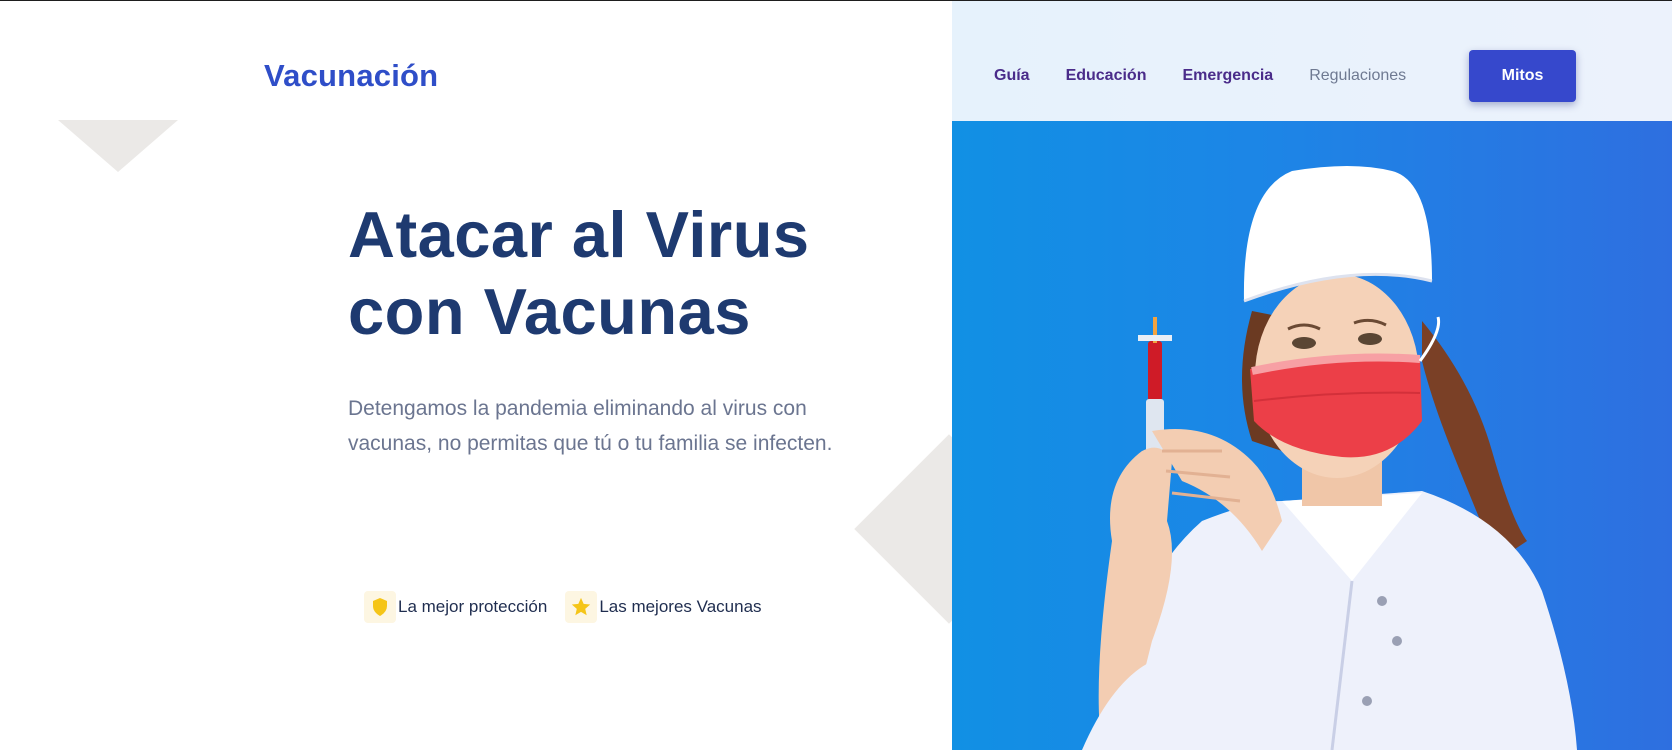 The image size is (1672, 750). What do you see at coordinates (1357, 76) in the screenshot?
I see `nav-link-regulaciones: Regulaciones` at bounding box center [1357, 76].